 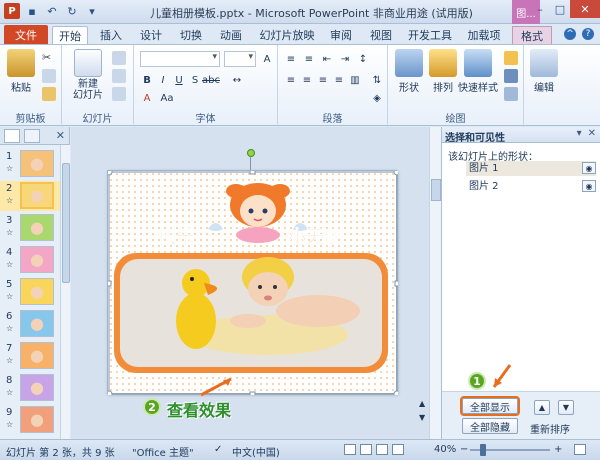 What do you see at coordinates (163, 80) in the screenshot?
I see `italic-icon: I` at bounding box center [163, 80].